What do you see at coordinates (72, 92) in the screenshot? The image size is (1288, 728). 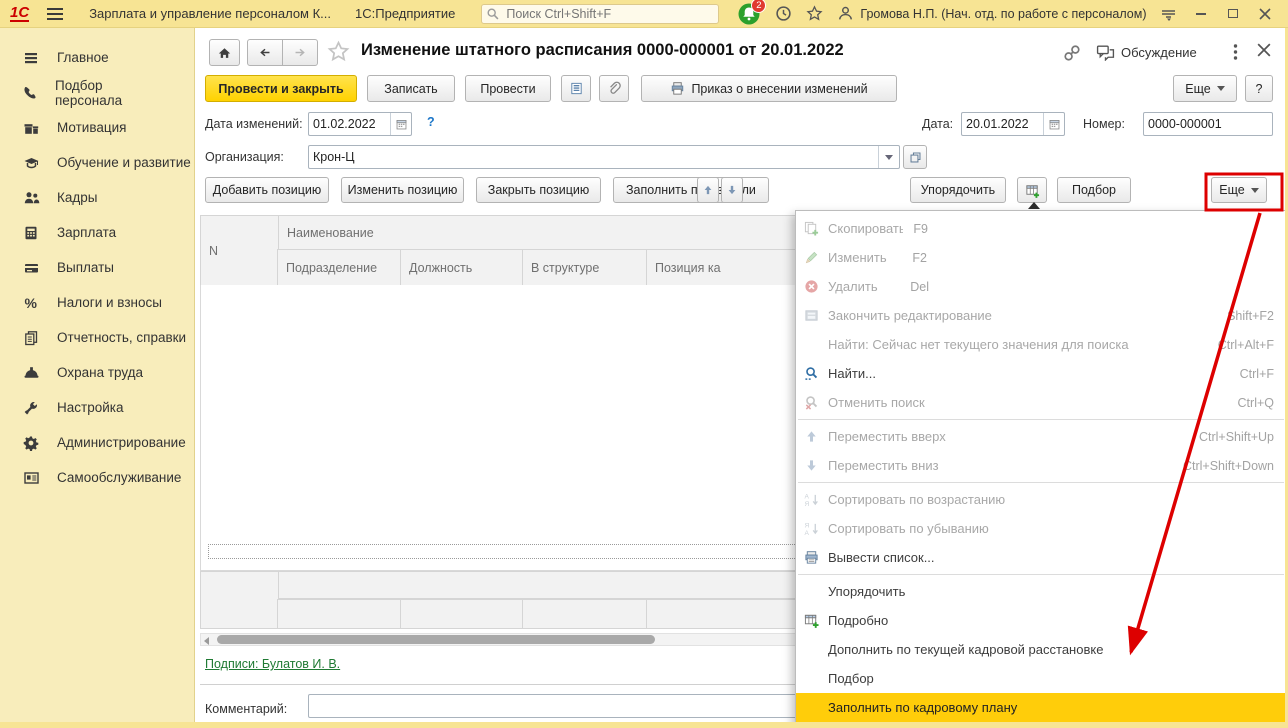 I see `sidebar-item: Подбор персонала` at bounding box center [72, 92].